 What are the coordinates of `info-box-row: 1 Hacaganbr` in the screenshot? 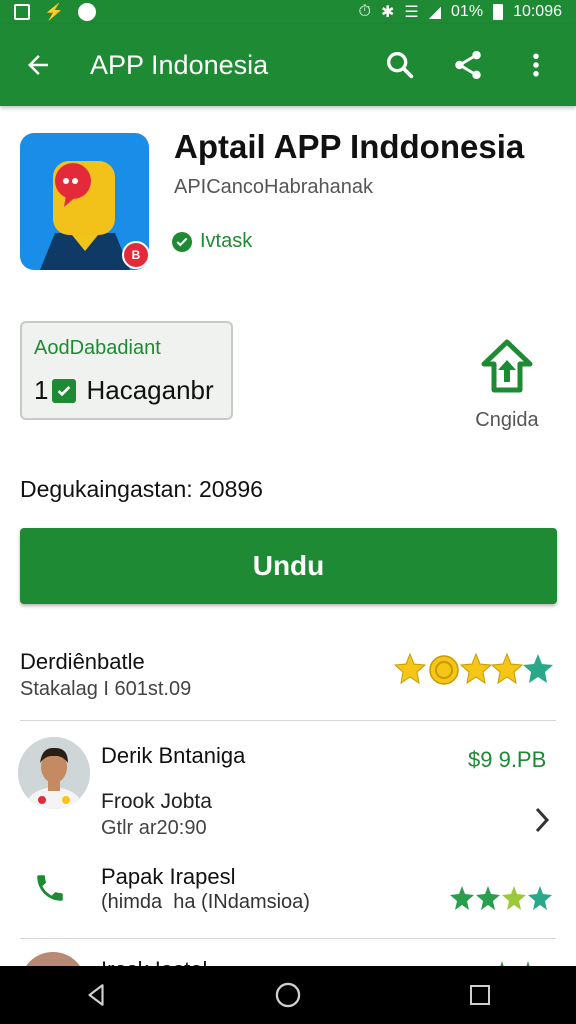 It's located at (124, 390).